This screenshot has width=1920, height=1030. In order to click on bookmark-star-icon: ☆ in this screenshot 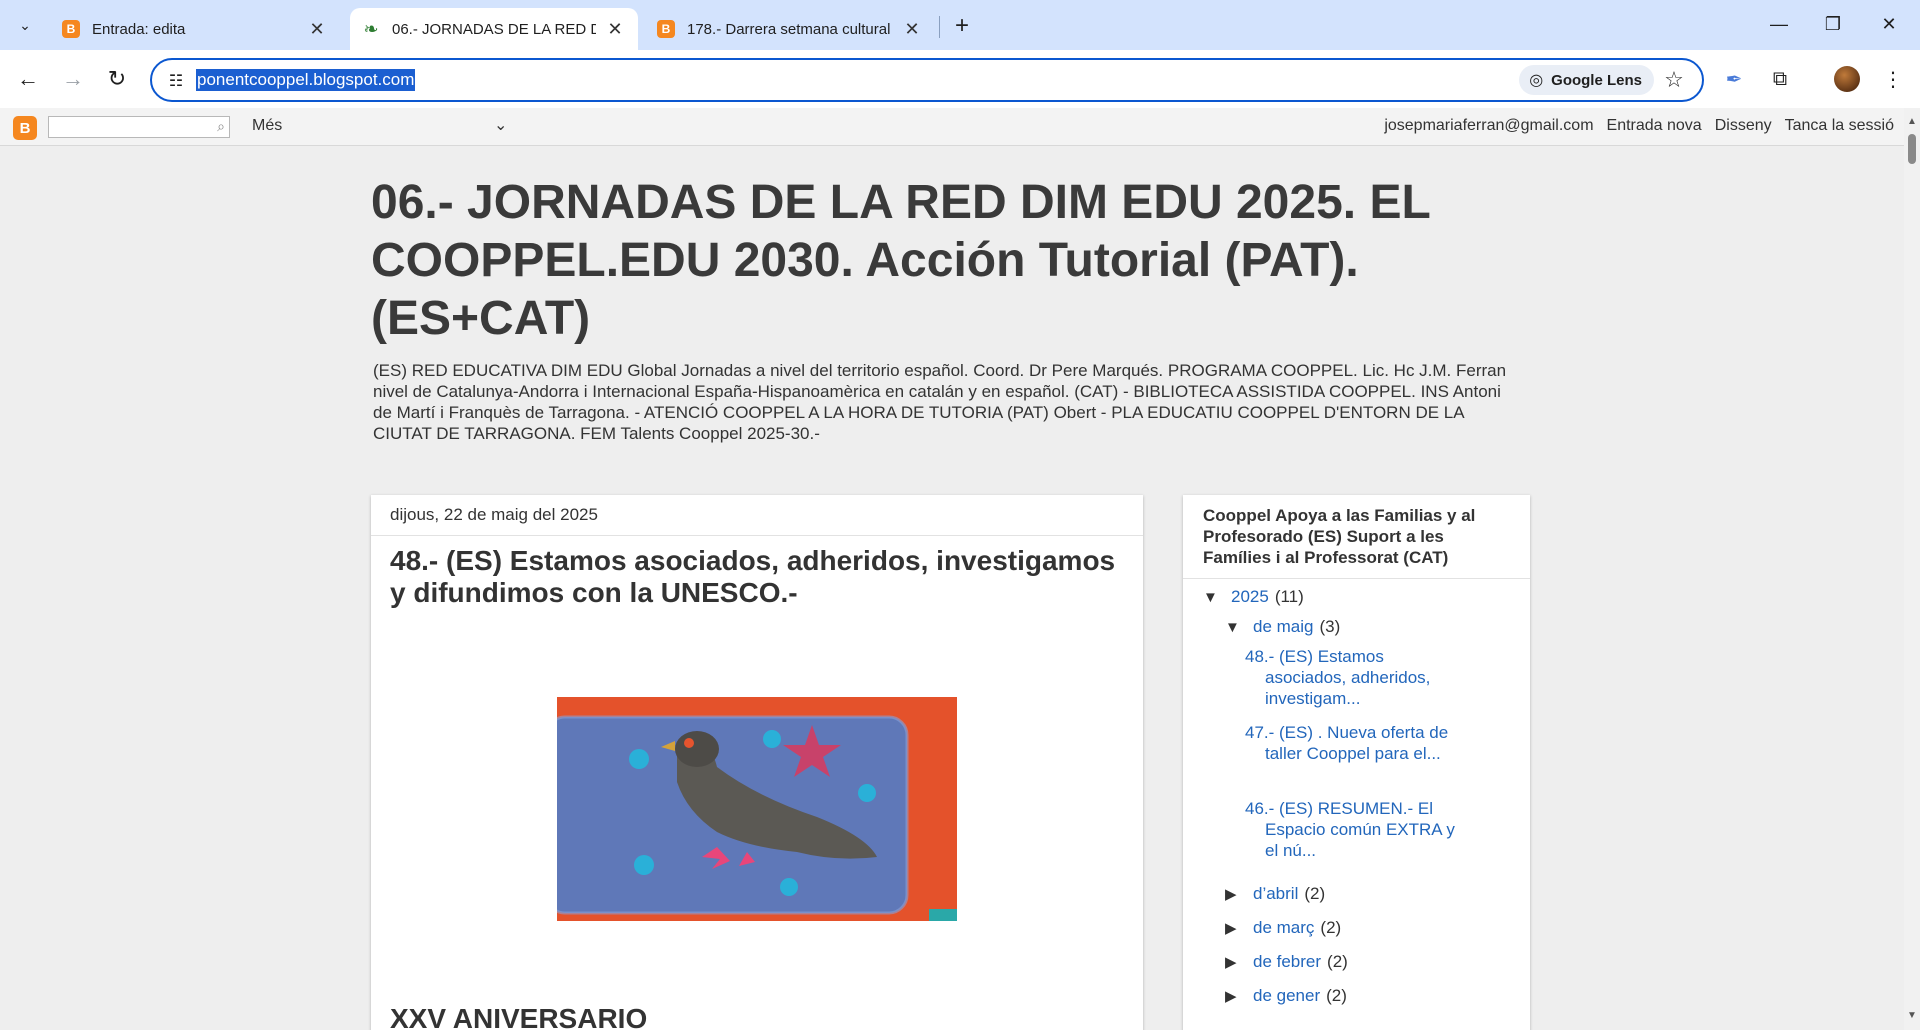, I will do `click(1674, 80)`.